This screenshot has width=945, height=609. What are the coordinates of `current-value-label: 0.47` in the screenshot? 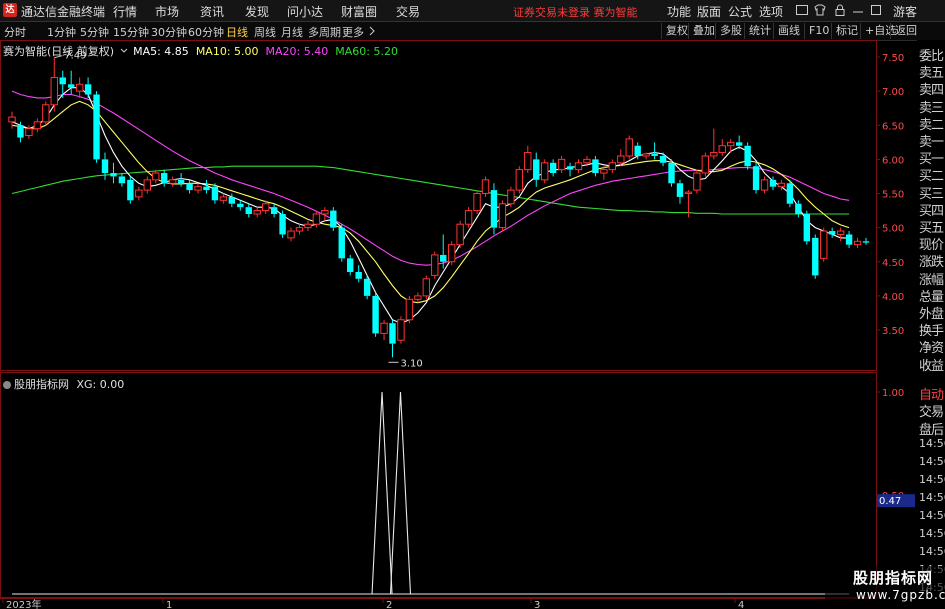 It's located at (890, 501).